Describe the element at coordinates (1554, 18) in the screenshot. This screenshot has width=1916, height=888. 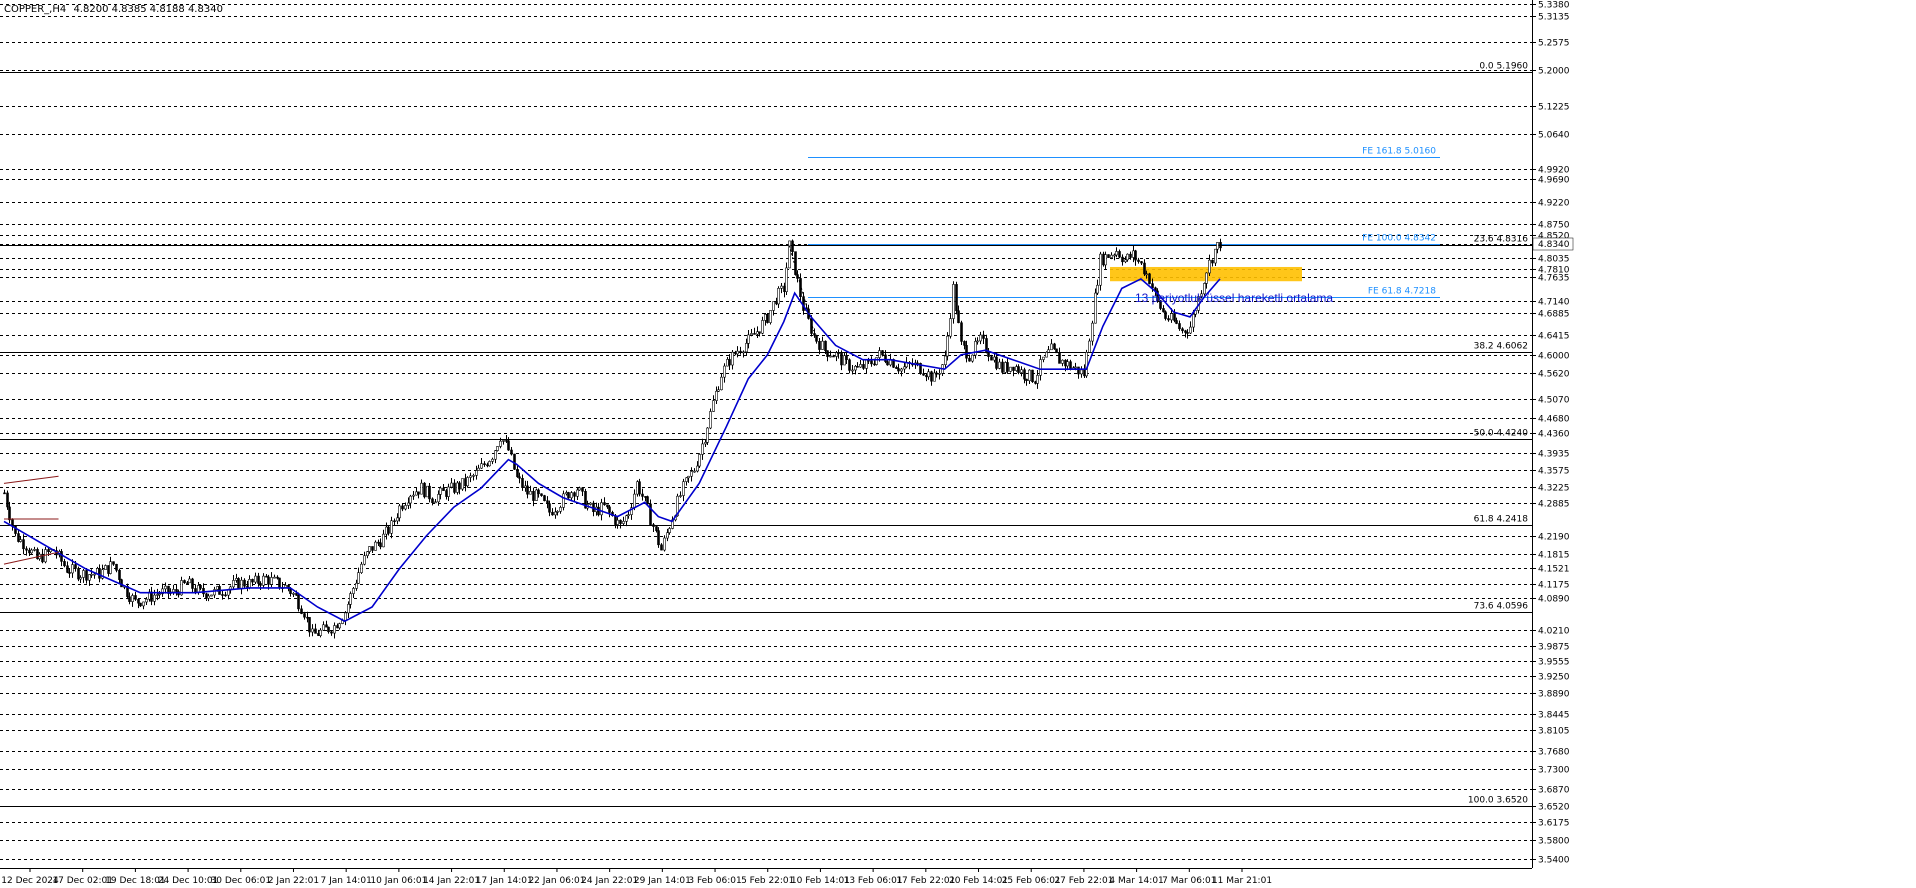
I see `price-tick-label: 5.3135` at that location.